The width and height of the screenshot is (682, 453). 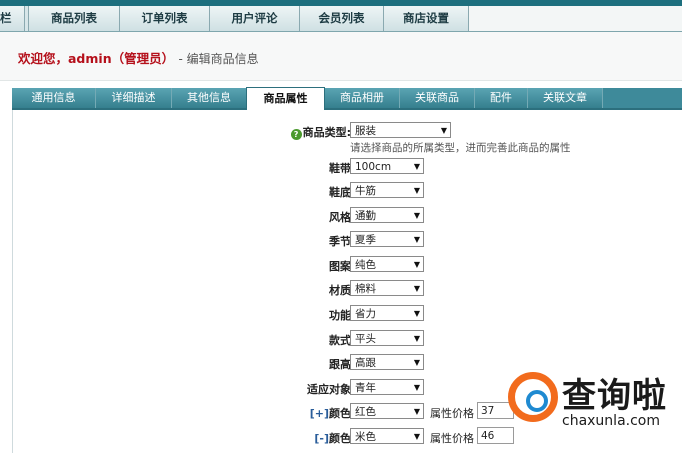 What do you see at coordinates (340, 168) in the screenshot?
I see `attribute-label: 鞋带` at bounding box center [340, 168].